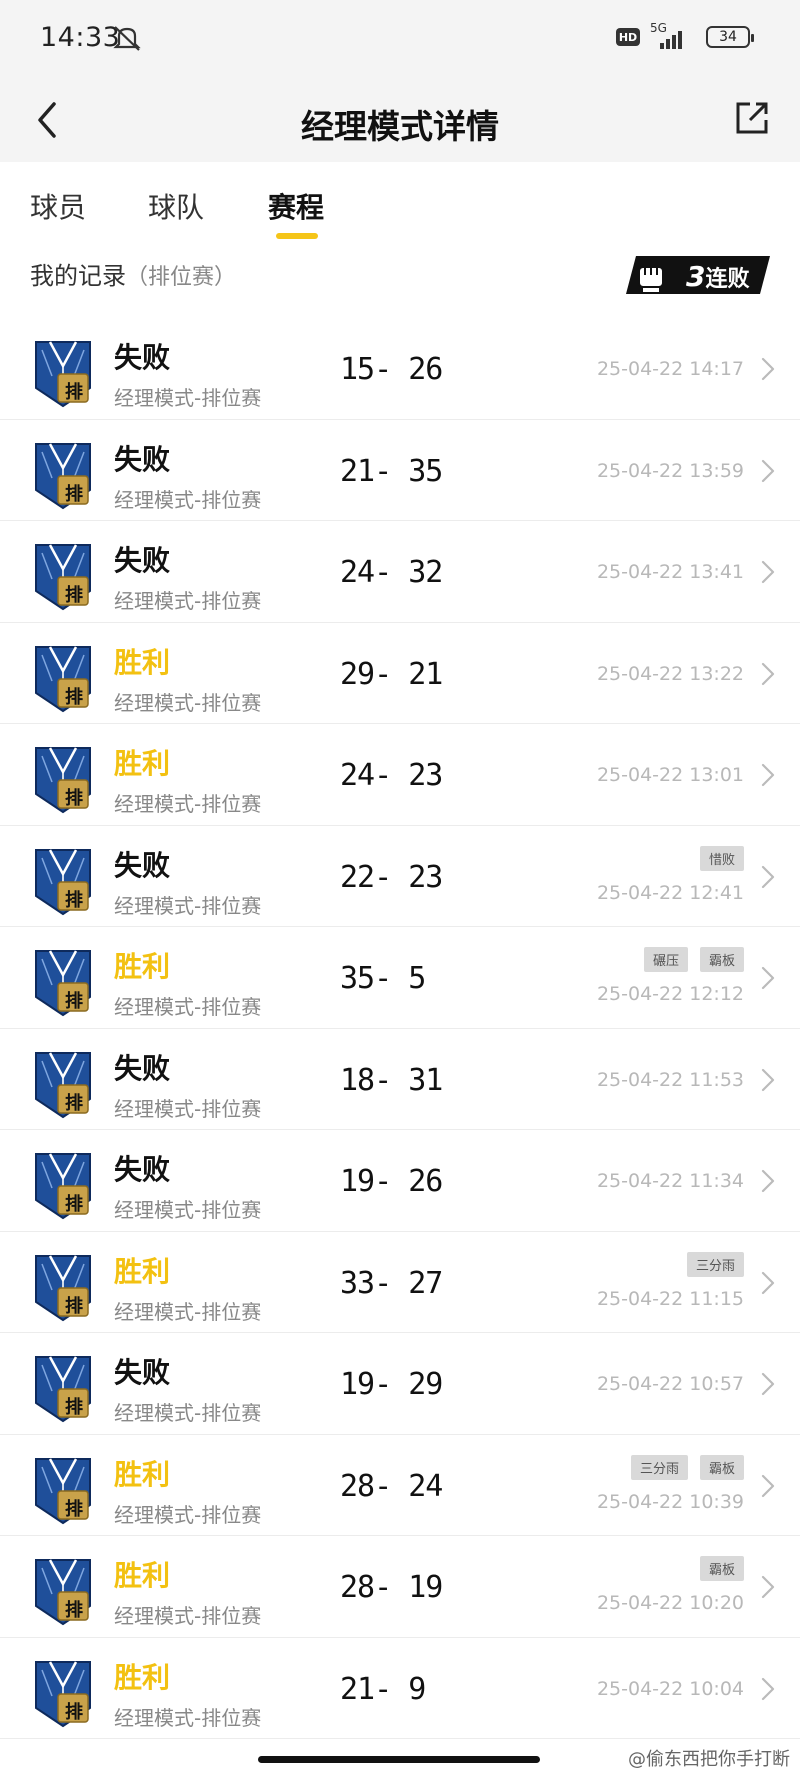  I want to click on match-date: 25-04-22 11:15, so click(670, 1298).